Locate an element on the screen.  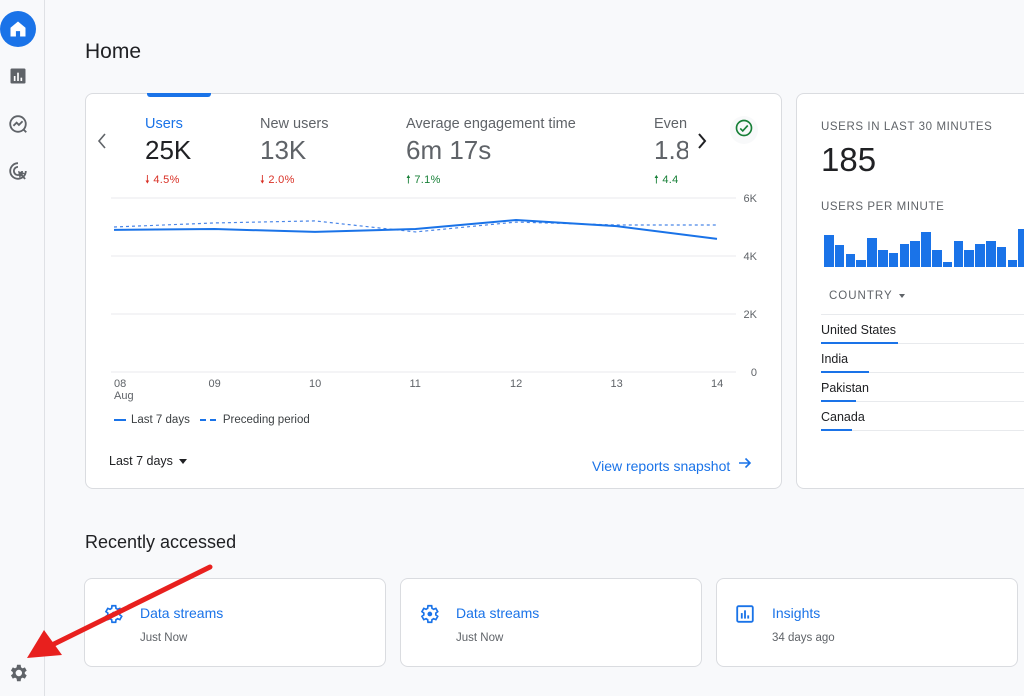
realtime-title: USERS IN LAST 30 MINUTES is located at coordinates (907, 127).